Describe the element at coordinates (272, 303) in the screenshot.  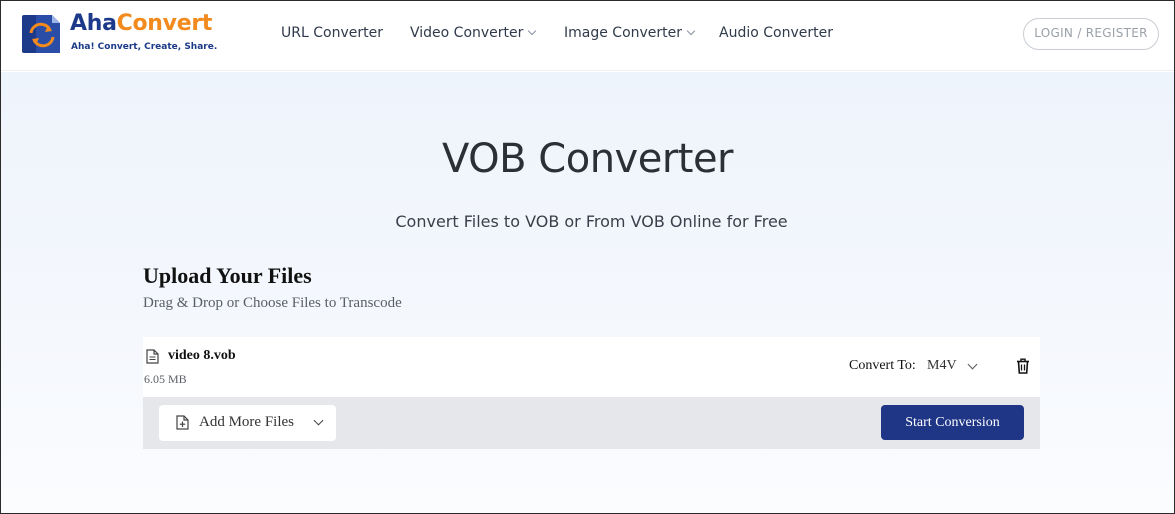
I see `upload-subtitle: Drag & Drop or Choose Files to Transcode` at that location.